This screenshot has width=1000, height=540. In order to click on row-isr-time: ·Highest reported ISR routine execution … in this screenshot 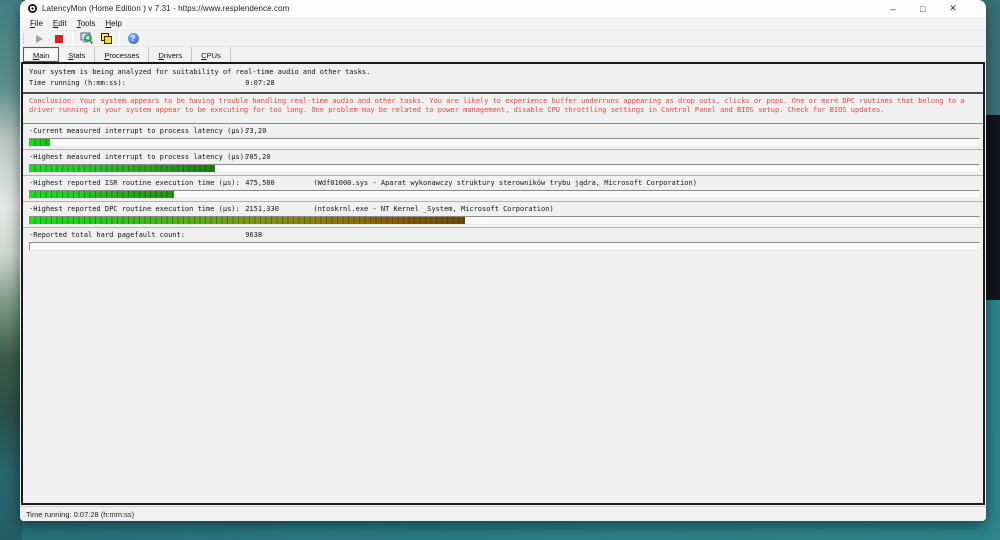, I will do `click(503, 189)`.